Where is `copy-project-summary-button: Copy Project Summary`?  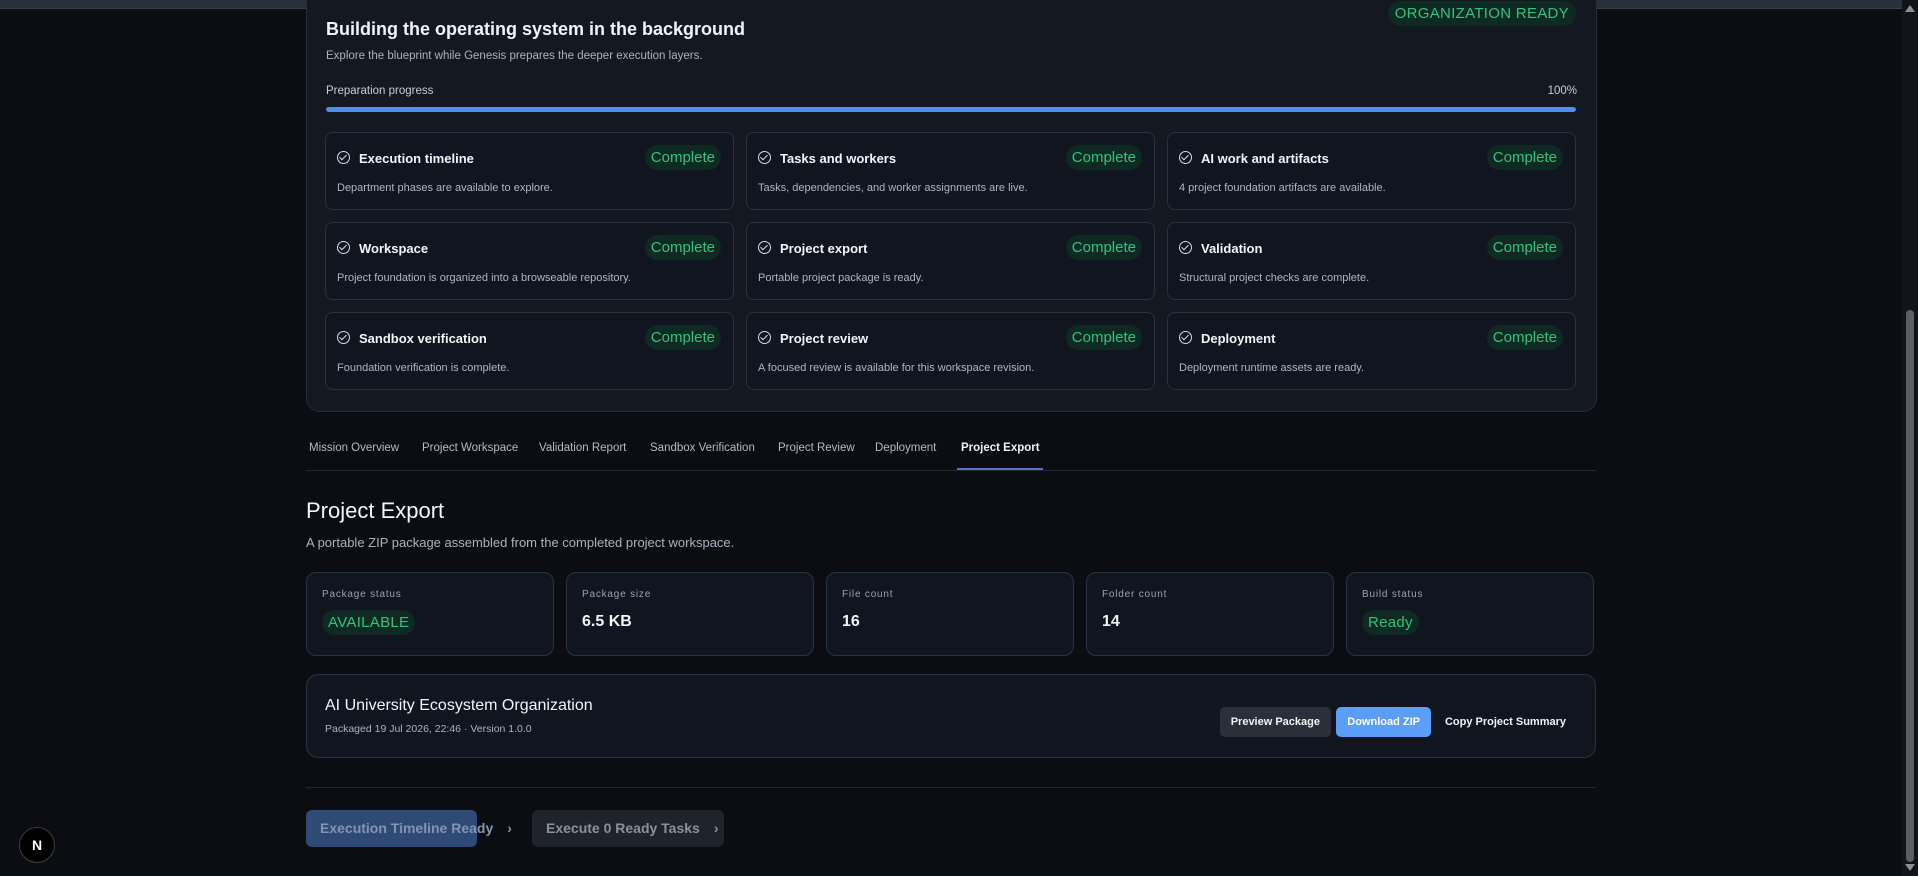 copy-project-summary-button: Copy Project Summary is located at coordinates (1505, 722).